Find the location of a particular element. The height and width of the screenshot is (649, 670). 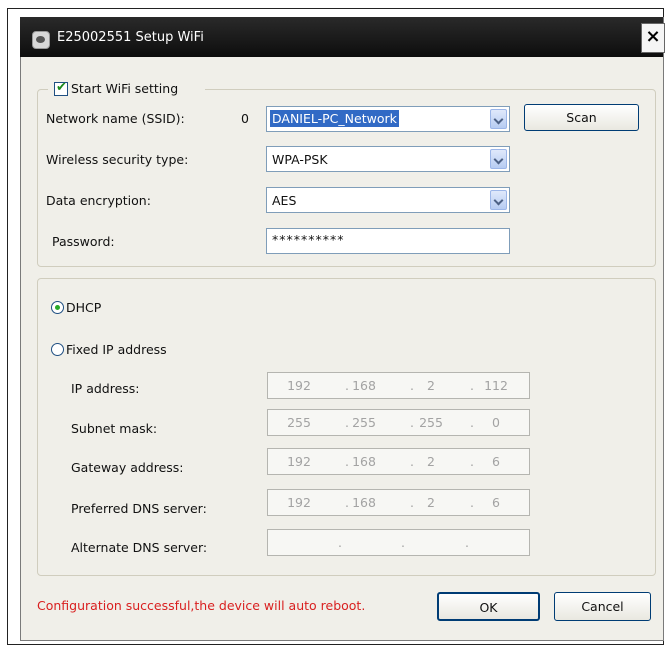

app-icon is located at coordinates (41, 40).